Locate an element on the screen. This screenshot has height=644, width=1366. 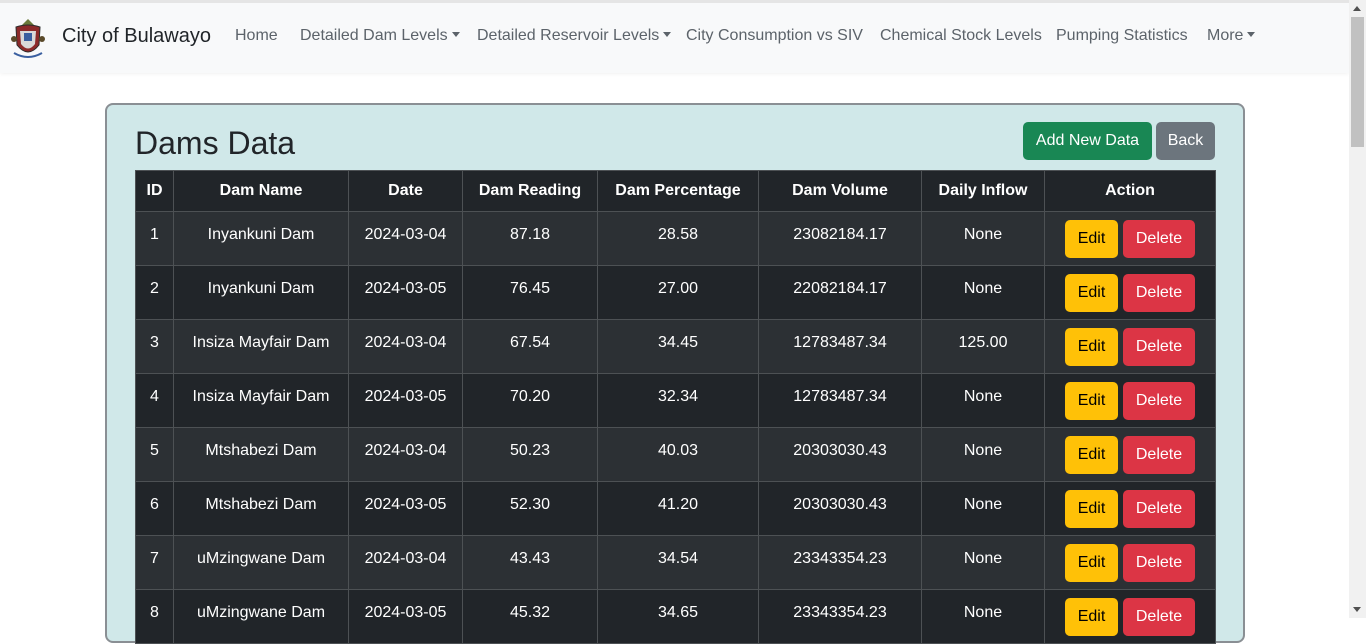
nav-link-label: More is located at coordinates (1225, 35).